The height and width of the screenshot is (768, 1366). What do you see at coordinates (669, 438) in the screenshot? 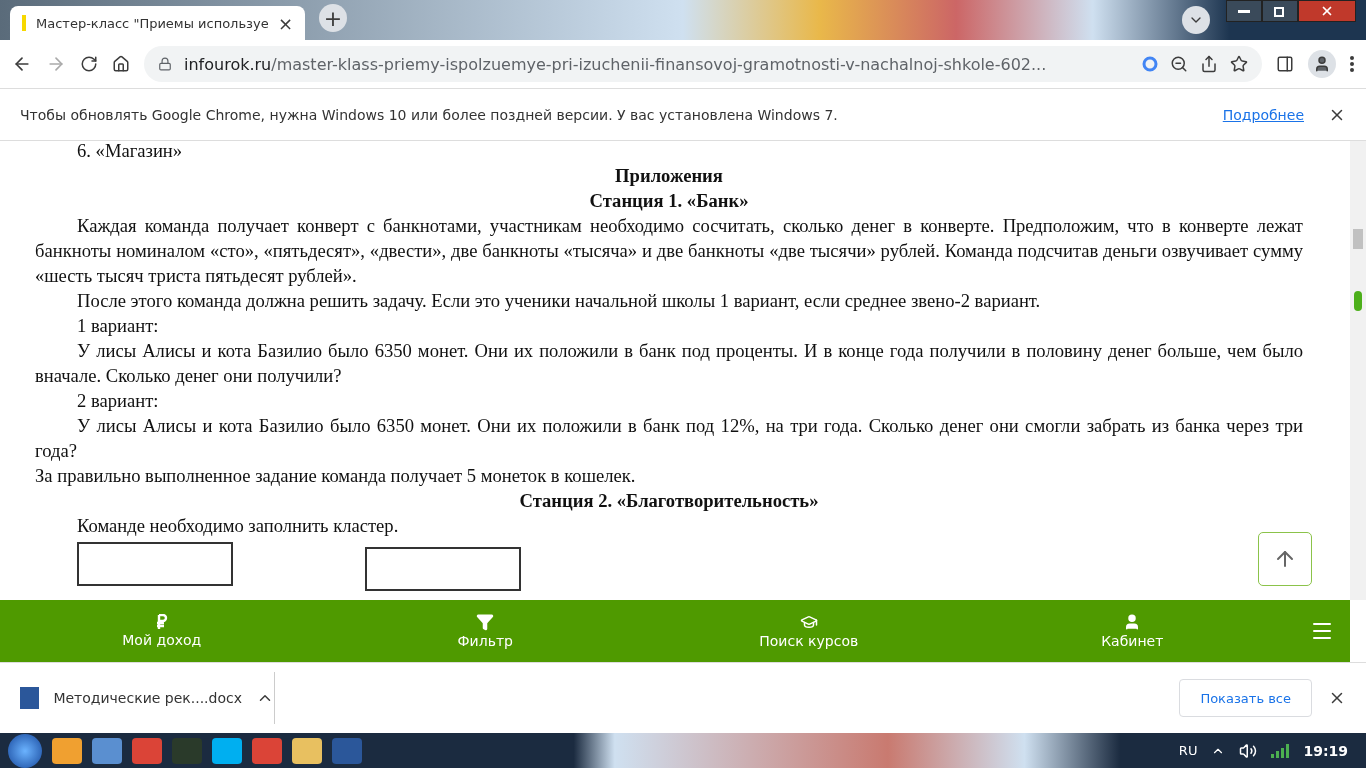
I see `document-paragraph: У лисы Алисы и кота Базилио было 6350 монет. Они их положили в банк под 12%, на три года. Сколько денег они смогли забрать из банка через три года?` at bounding box center [669, 438].